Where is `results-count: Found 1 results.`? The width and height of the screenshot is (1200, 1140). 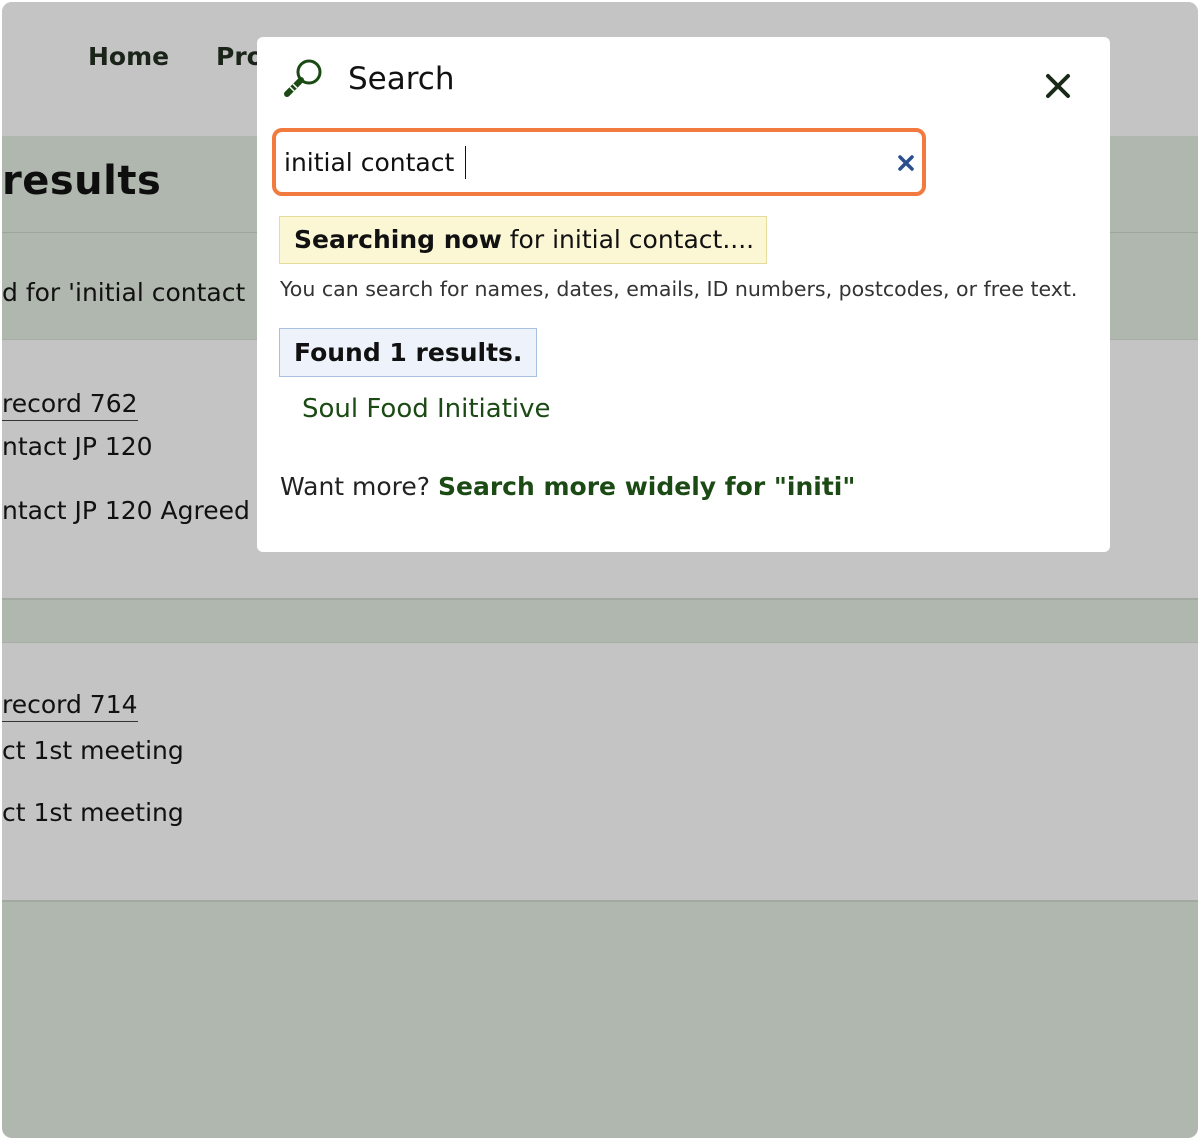 results-count: Found 1 results. is located at coordinates (408, 352).